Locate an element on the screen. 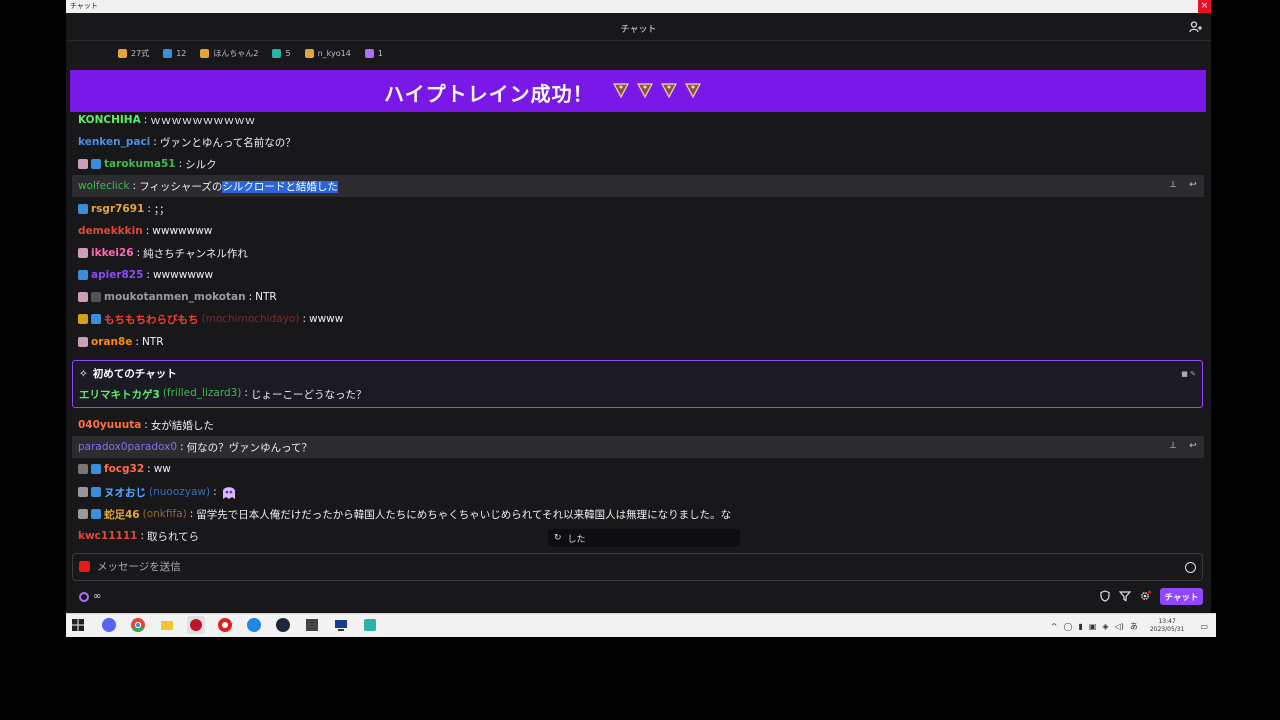 The image size is (1280, 720). chat-message: 040yuuuta: 女が結婚した is located at coordinates (638, 425).